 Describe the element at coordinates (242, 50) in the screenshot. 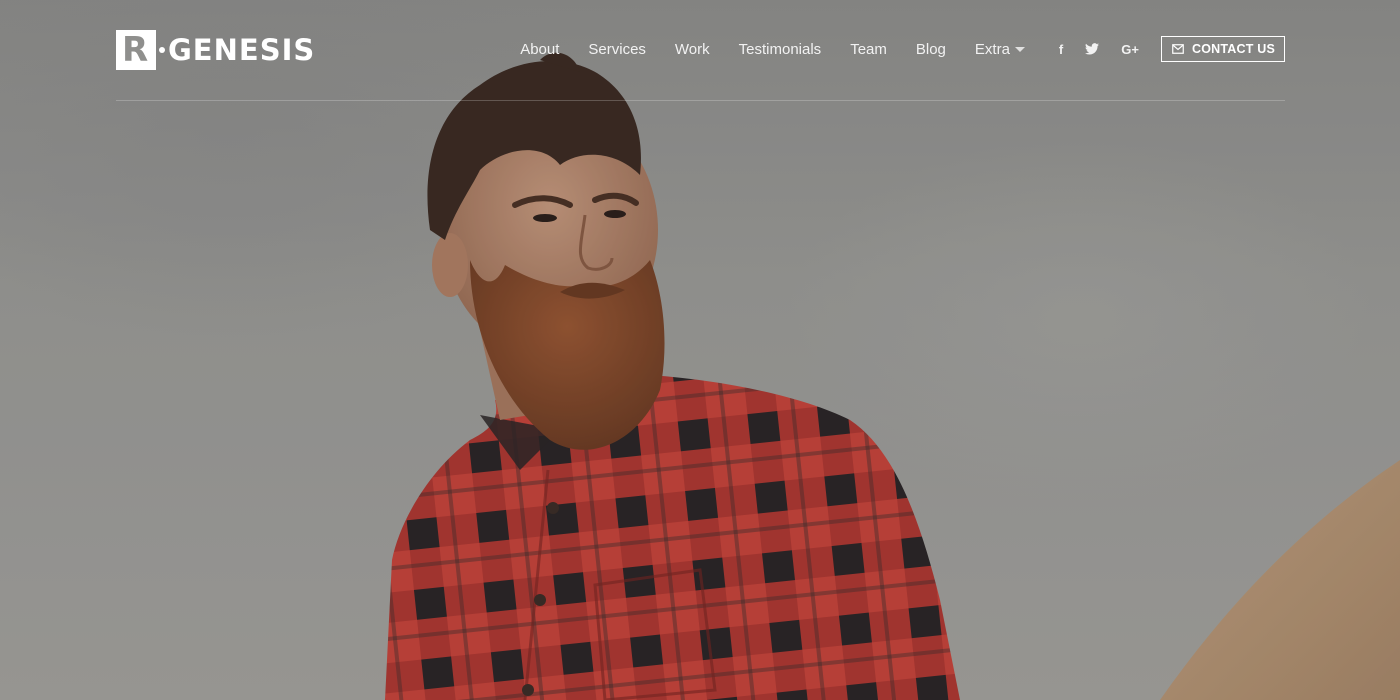

I see `brand-name: GENESIS` at that location.